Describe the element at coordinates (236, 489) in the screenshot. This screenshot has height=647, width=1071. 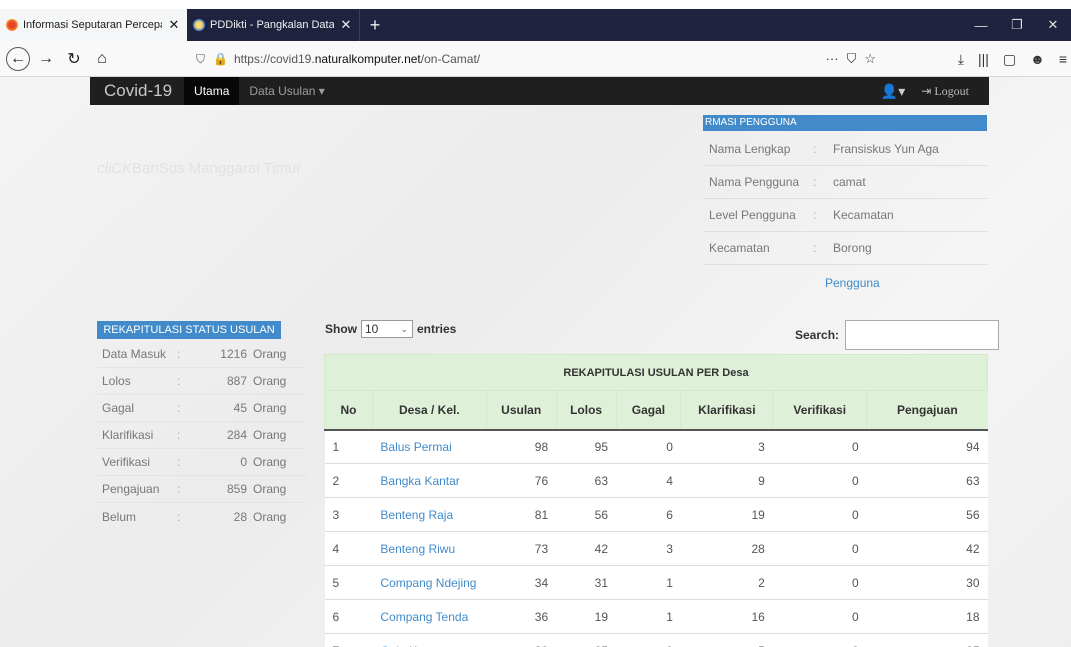
I see `summary-count: 859` at that location.